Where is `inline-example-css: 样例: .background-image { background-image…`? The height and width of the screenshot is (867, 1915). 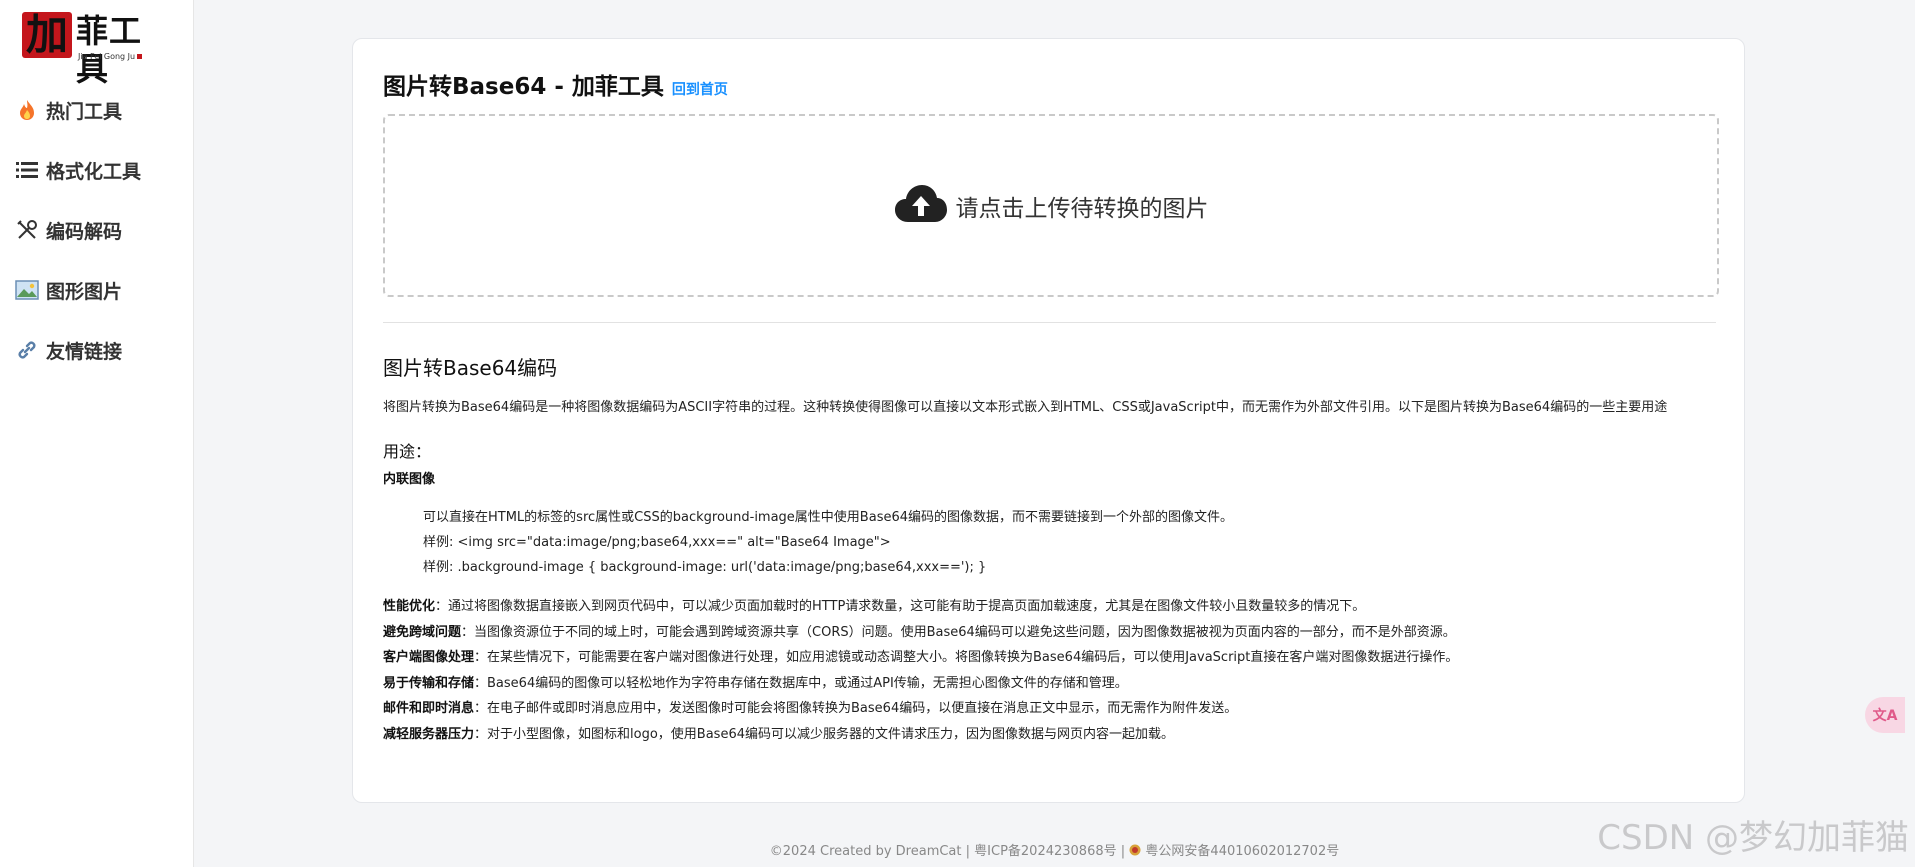 inline-example-css: 样例: .background-image { background-image… is located at coordinates (705, 567).